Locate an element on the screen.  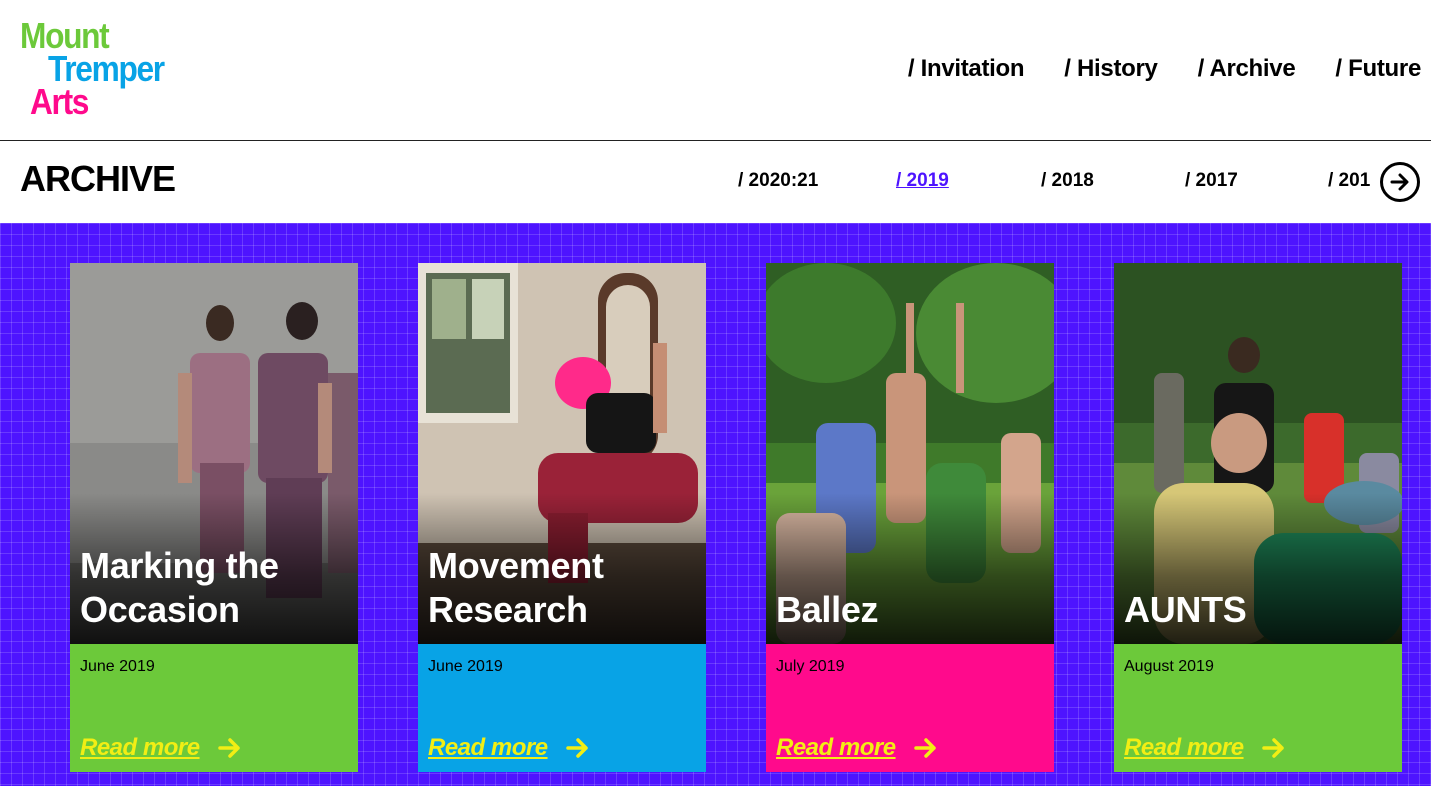
year-next-button is located at coordinates (1400, 182).